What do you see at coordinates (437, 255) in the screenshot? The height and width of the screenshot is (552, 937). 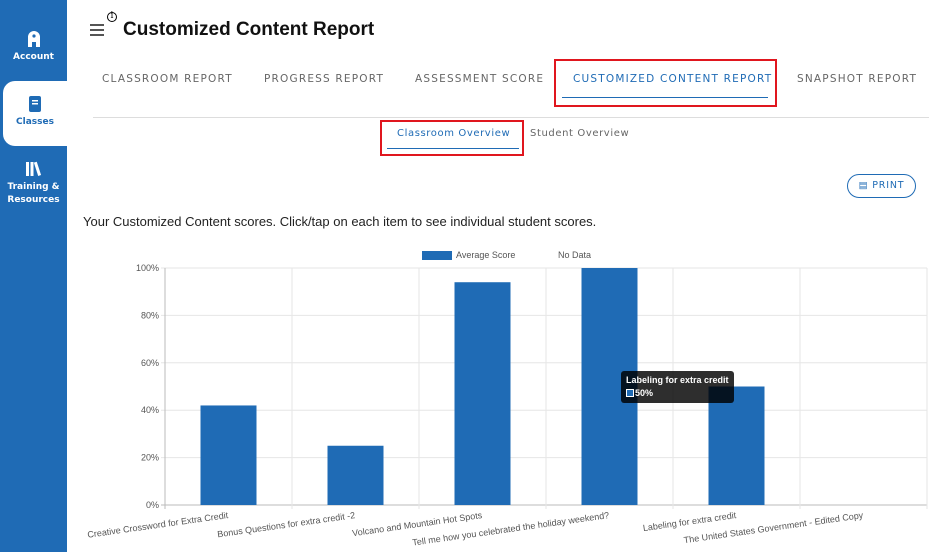 I see `legend-swatch-average` at bounding box center [437, 255].